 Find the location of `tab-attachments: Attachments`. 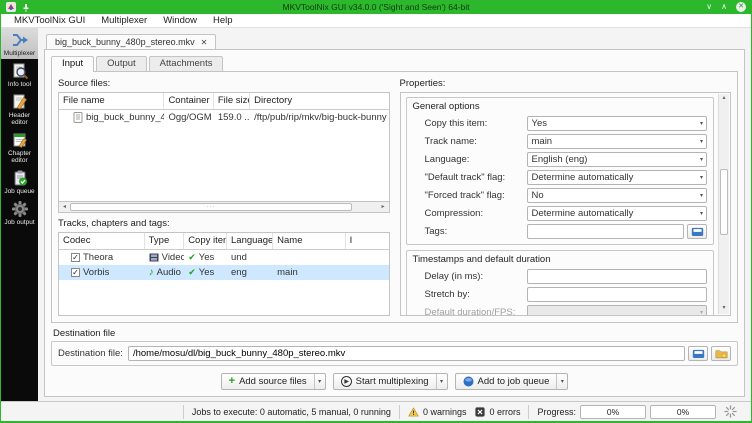

tab-attachments: Attachments is located at coordinates (186, 63).